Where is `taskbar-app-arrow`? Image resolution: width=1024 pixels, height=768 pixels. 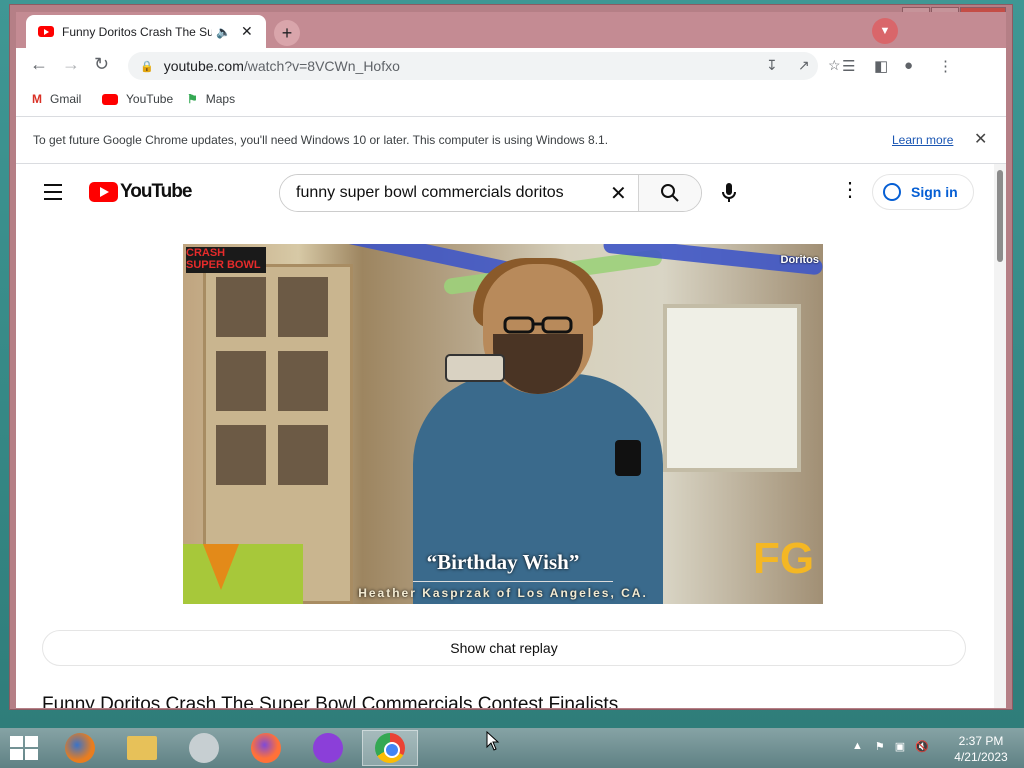
taskbar-app-arrow is located at coordinates (204, 748).